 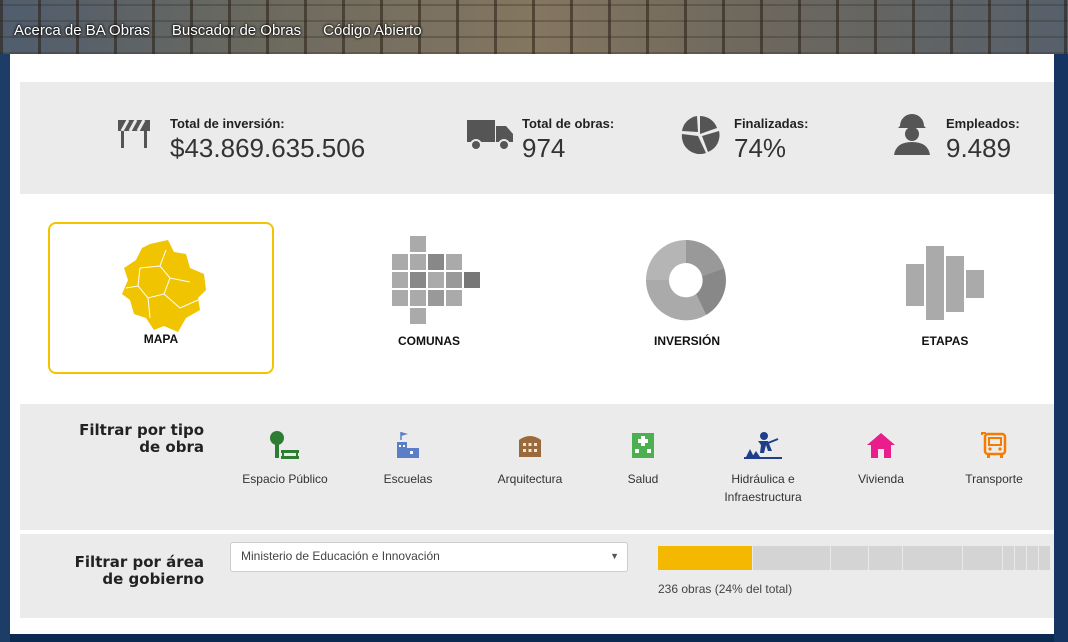 What do you see at coordinates (161, 339) in the screenshot?
I see `view-label: MAPA` at bounding box center [161, 339].